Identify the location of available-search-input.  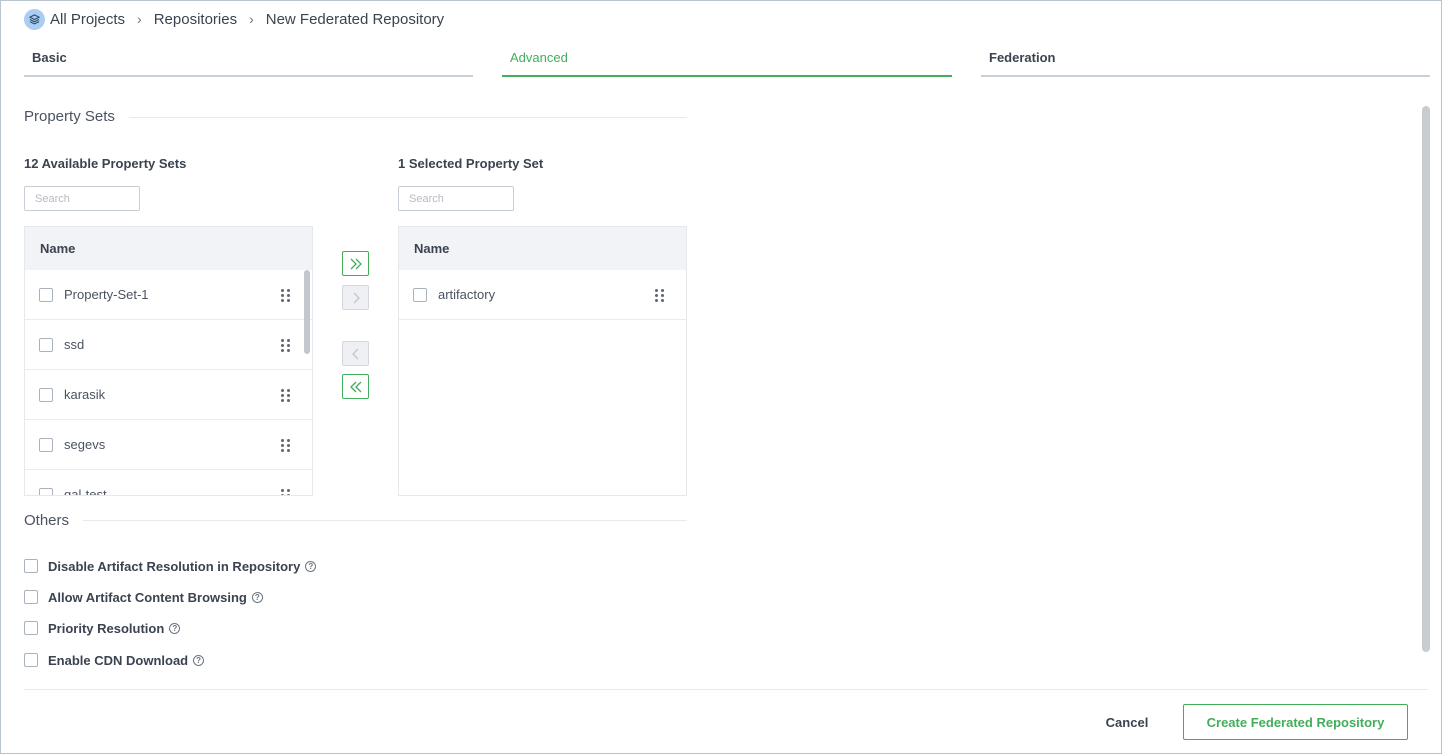
(82, 198).